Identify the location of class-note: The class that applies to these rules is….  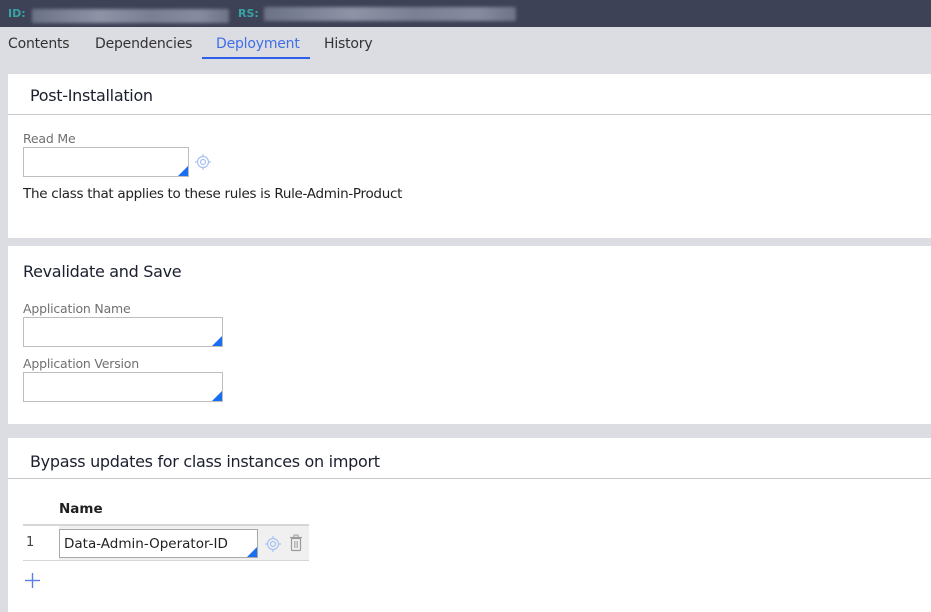
(213, 194).